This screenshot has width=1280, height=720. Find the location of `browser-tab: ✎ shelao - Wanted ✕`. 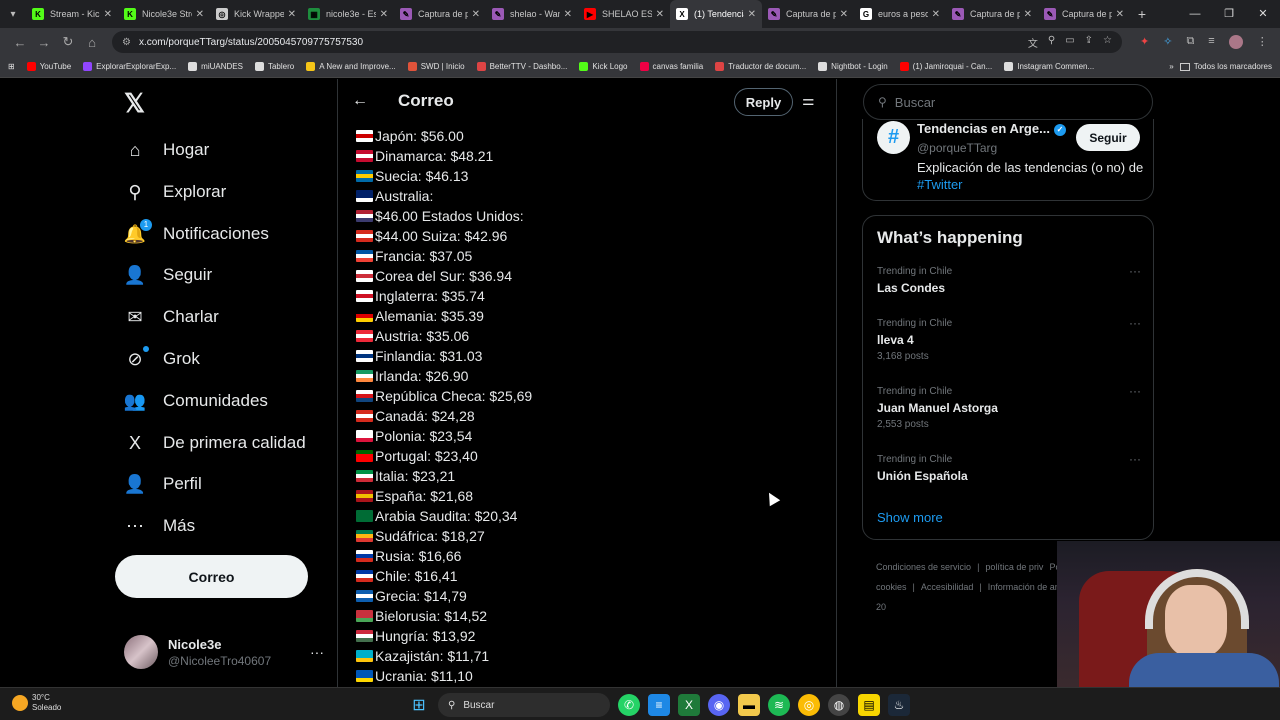

browser-tab: ✎ shelao - Wanted ✕ is located at coordinates (532, 14).